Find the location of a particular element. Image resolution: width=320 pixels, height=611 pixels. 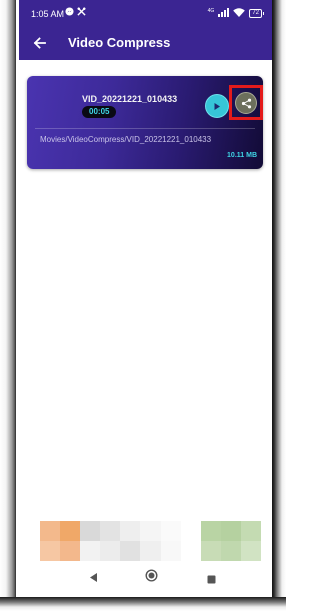

signal-icon is located at coordinates (224, 13).